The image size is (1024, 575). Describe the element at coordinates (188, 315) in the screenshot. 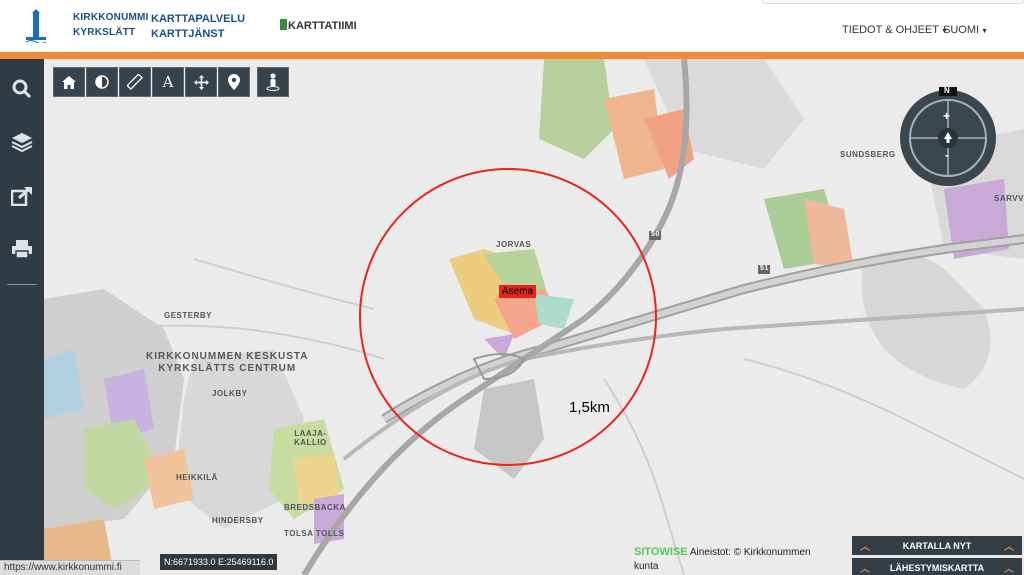

I see `place-label-gesterby: GESTERBY` at that location.